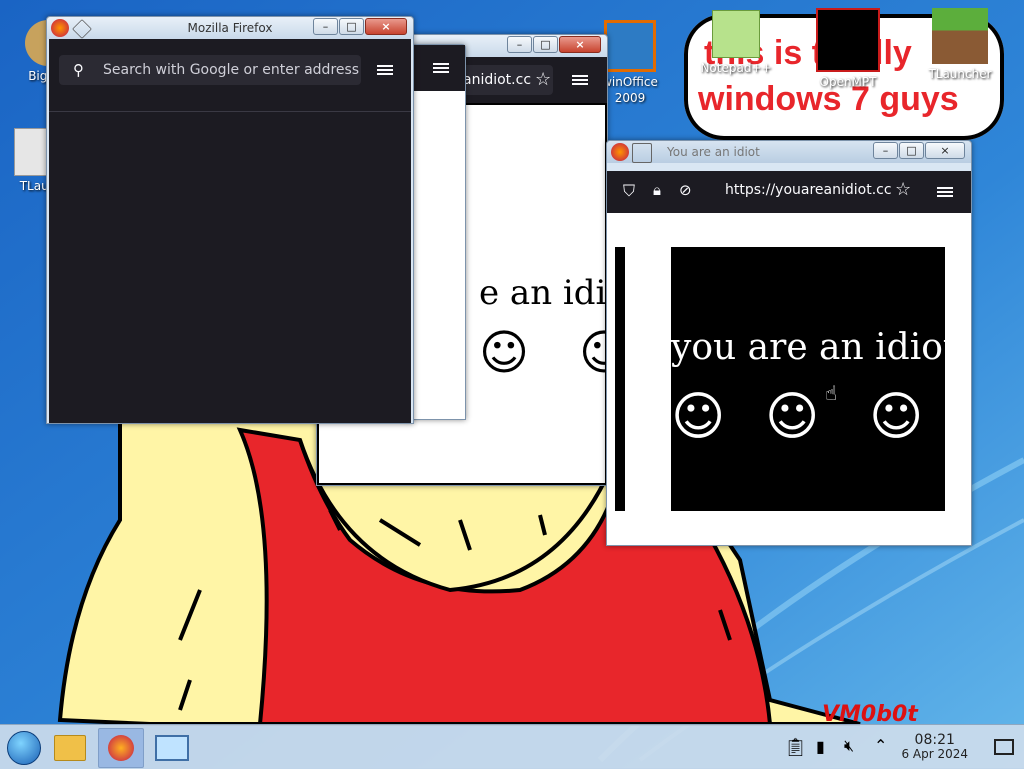 This screenshot has height=769, width=1024. I want to click on clock: 08:21 6 Apr 2024, so click(934, 747).